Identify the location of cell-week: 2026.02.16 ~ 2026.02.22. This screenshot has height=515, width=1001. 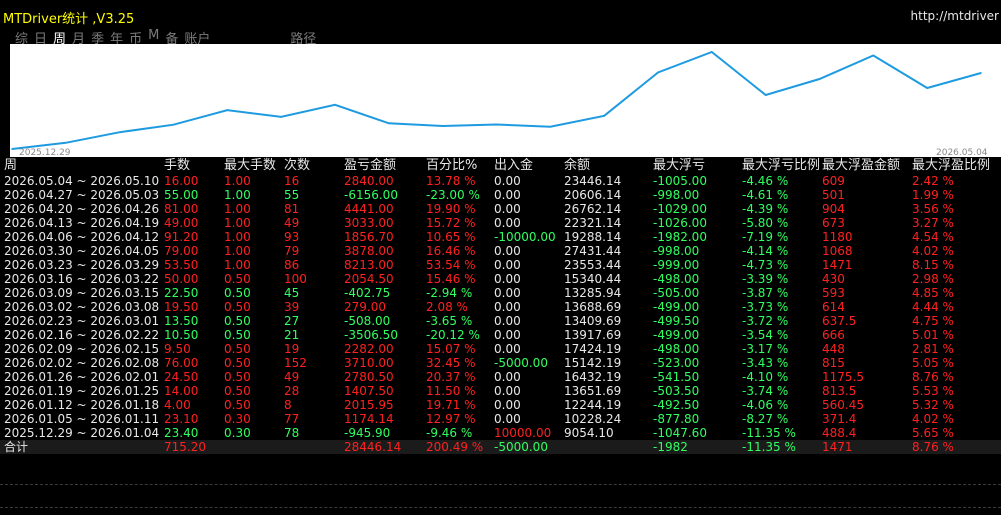
(82, 335).